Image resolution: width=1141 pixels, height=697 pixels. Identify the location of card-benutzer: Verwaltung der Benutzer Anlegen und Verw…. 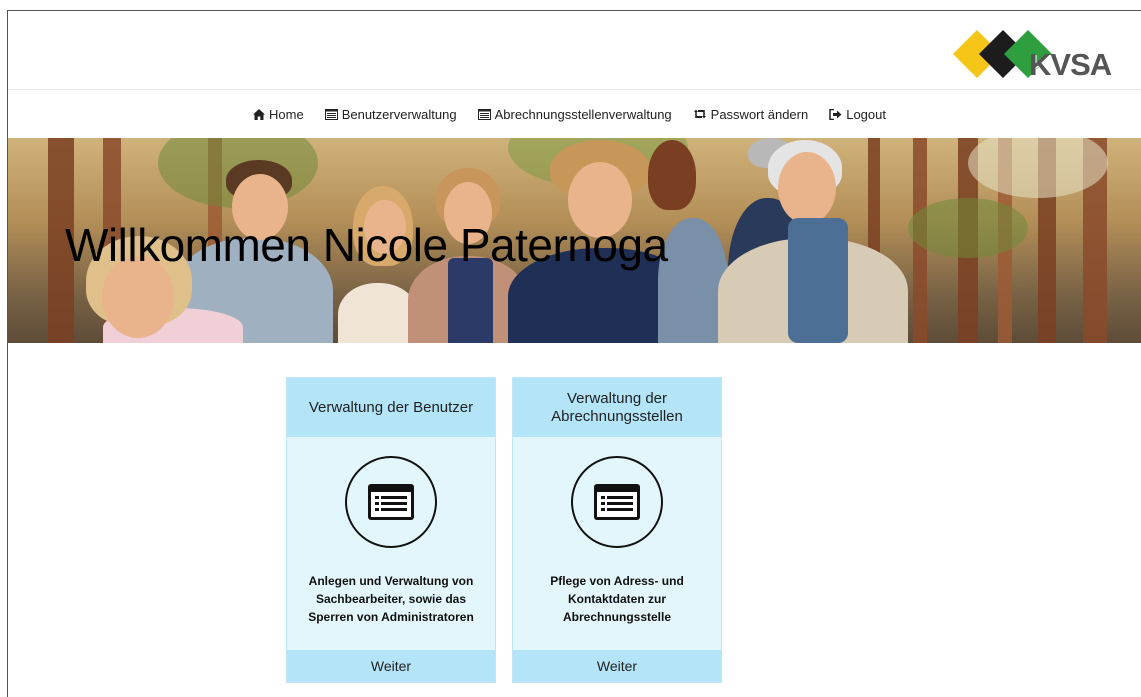
(391, 530).